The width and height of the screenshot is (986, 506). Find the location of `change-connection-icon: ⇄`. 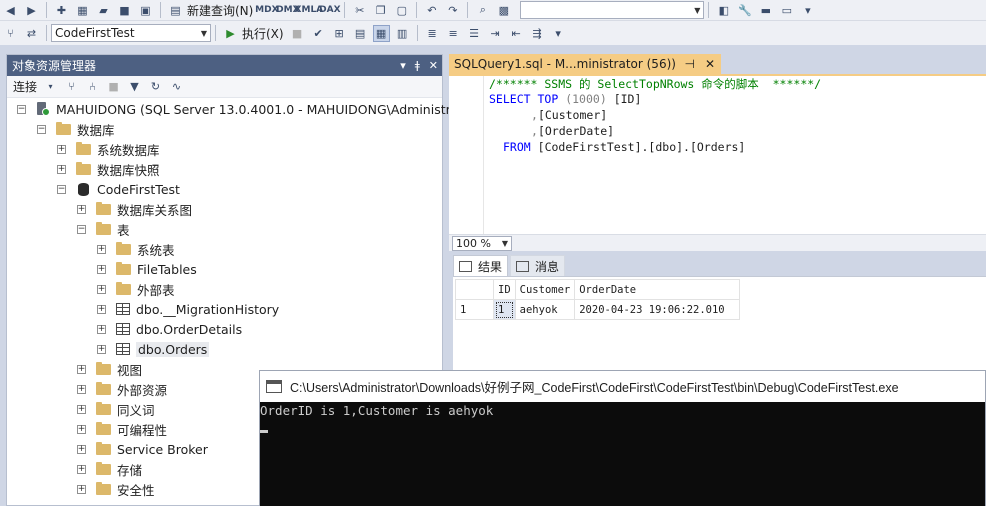

change-connection-icon: ⇄ is located at coordinates (31, 33).